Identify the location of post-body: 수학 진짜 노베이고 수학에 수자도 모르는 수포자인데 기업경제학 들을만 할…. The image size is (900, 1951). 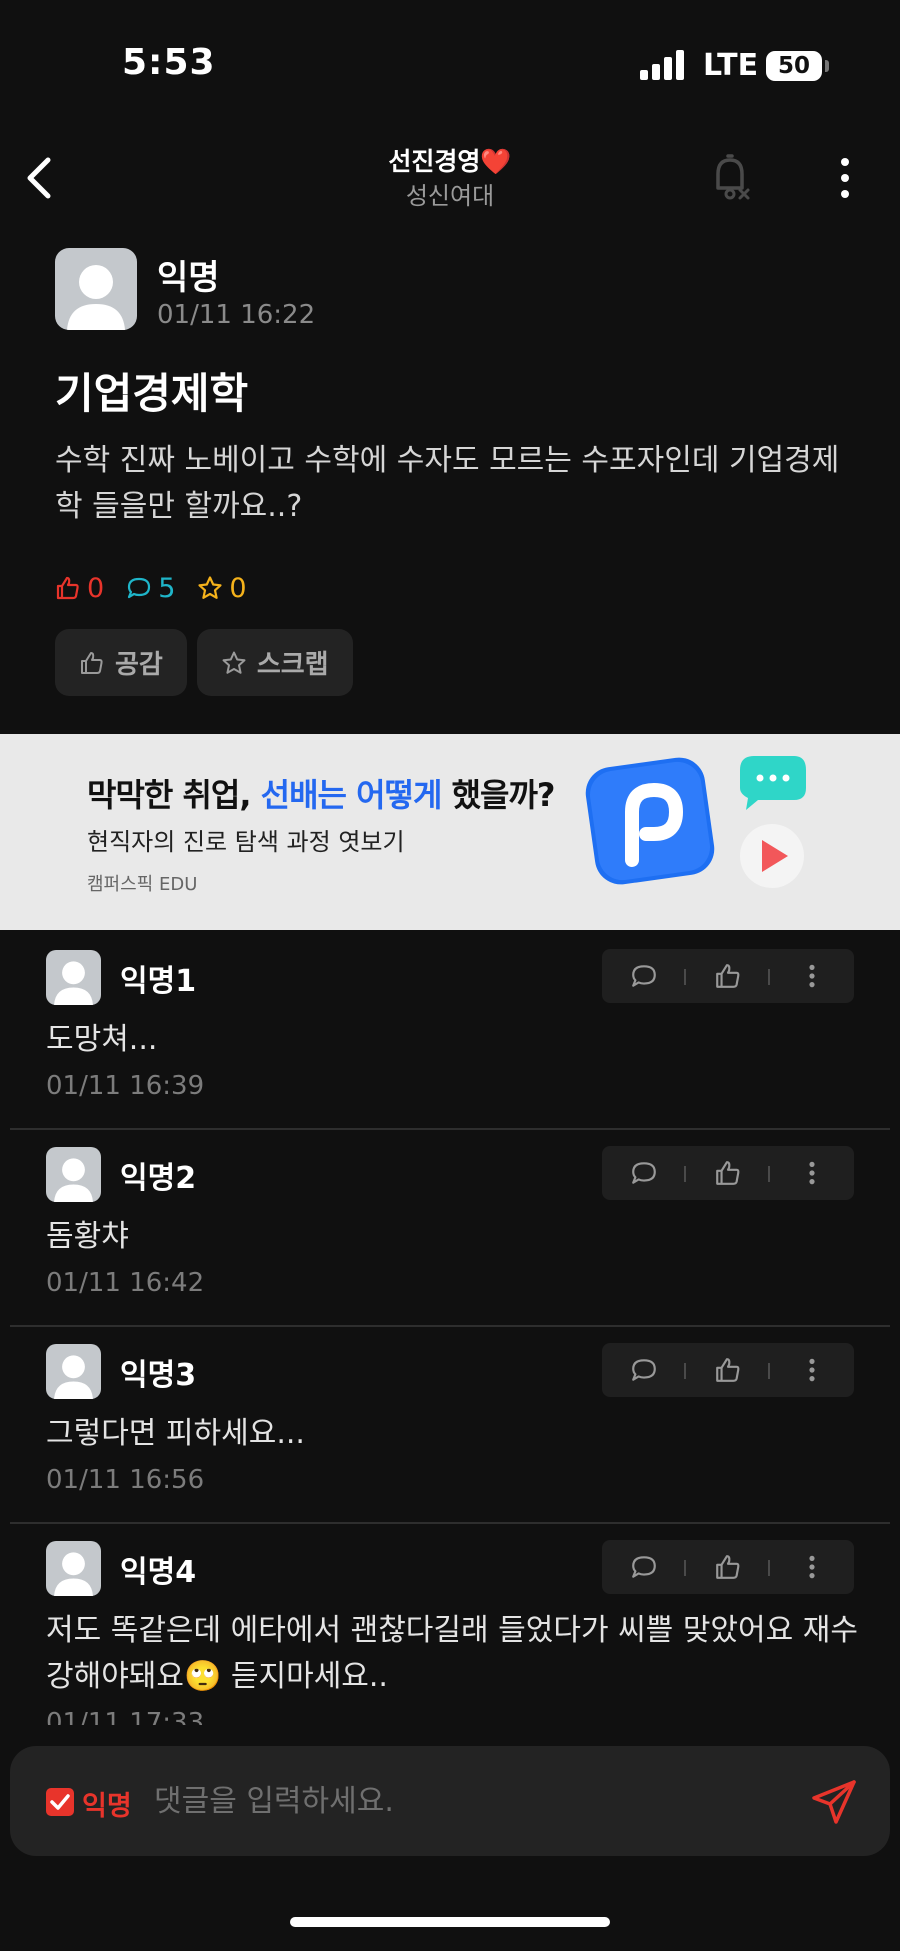
(447, 483).